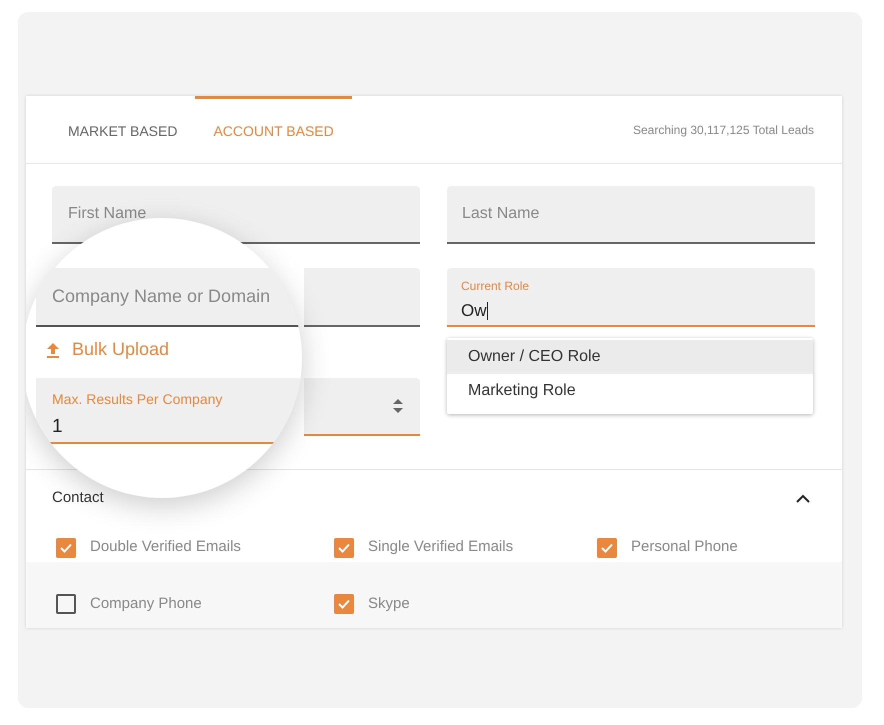 Image resolution: width=884 pixels, height=725 pixels. Describe the element at coordinates (398, 406) in the screenshot. I see `spinner-icon` at that location.